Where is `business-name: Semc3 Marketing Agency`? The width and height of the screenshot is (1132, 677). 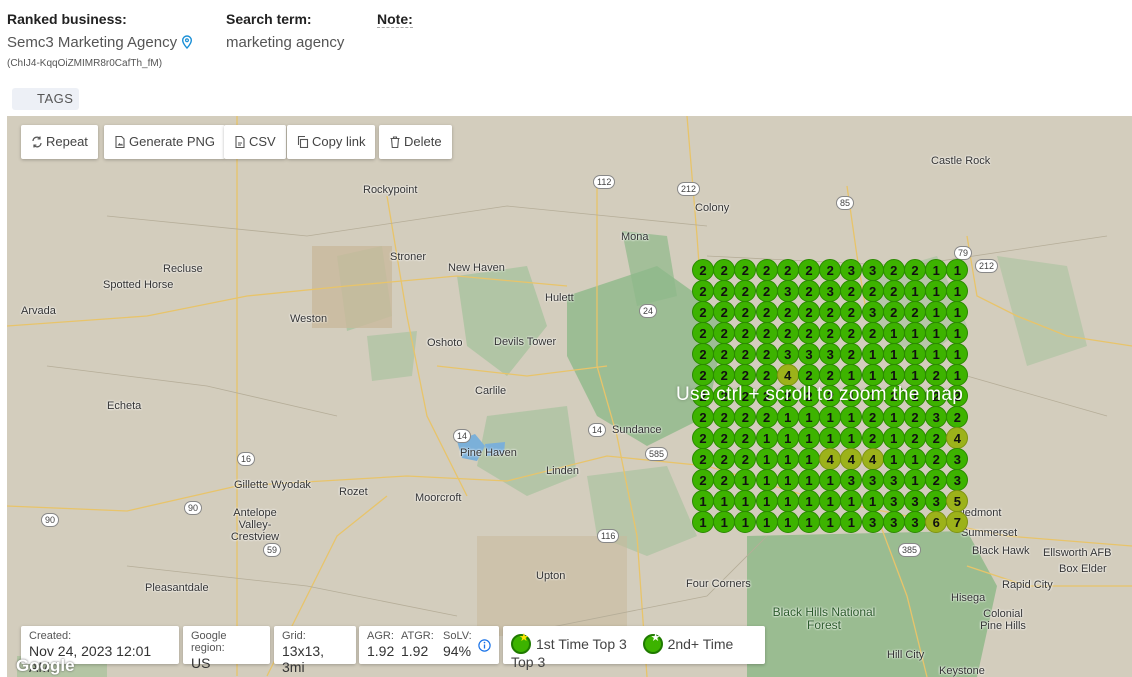
business-name: Semc3 Marketing Agency is located at coordinates (100, 42).